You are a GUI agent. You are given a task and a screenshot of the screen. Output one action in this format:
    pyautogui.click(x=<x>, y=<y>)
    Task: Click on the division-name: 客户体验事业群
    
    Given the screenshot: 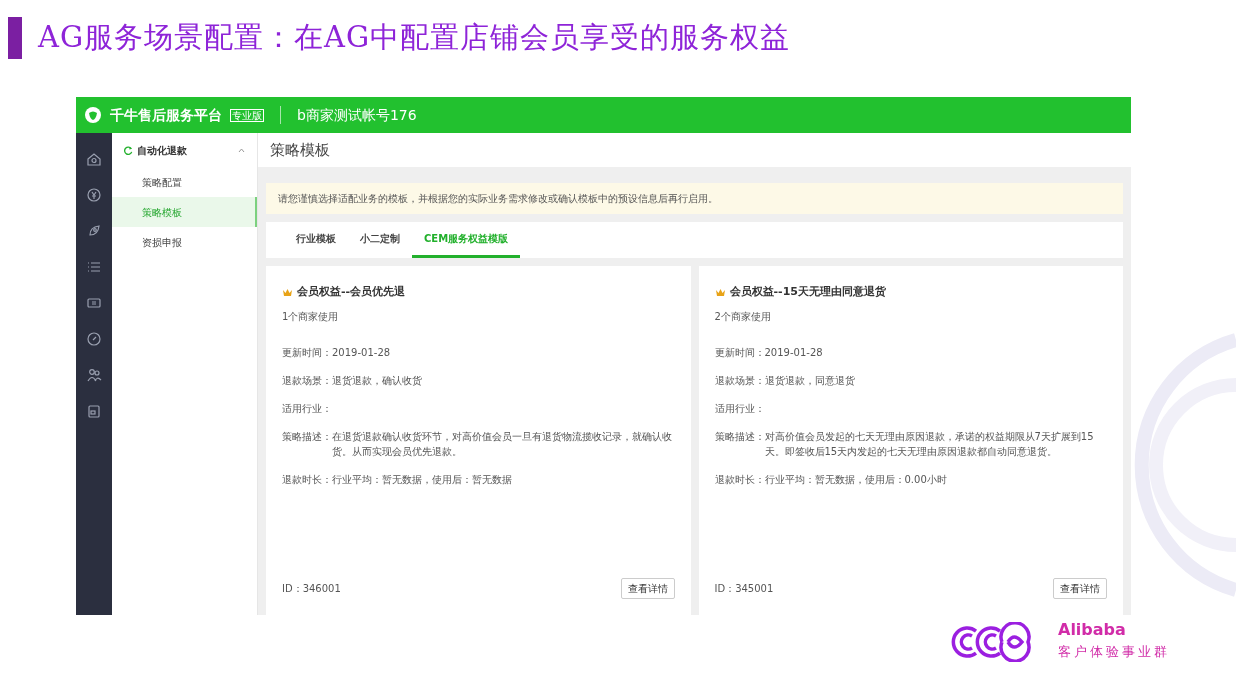 What is the action you would take?
    pyautogui.click(x=1114, y=652)
    